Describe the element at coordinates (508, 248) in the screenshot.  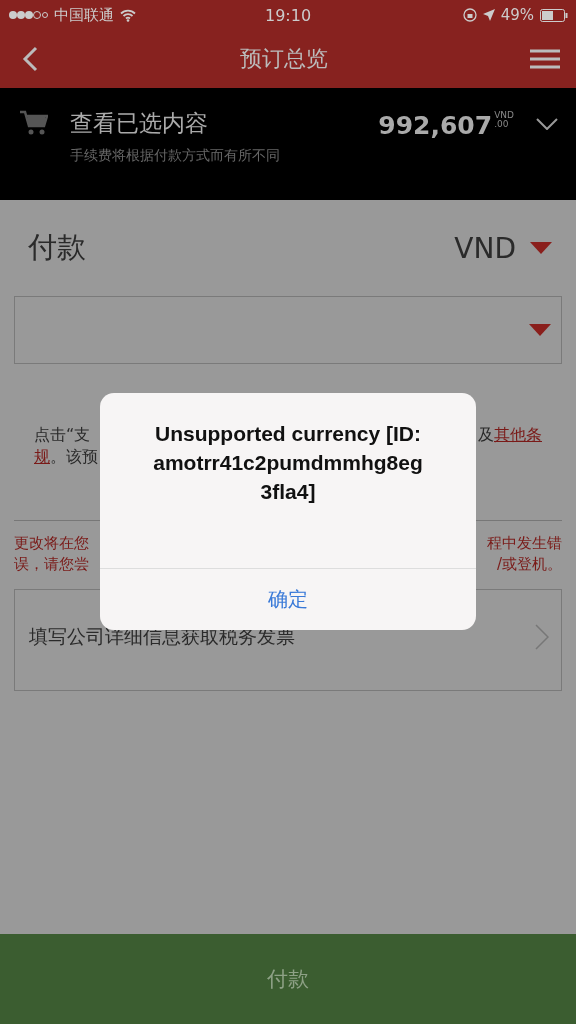
I see `currency-selector: VND` at that location.